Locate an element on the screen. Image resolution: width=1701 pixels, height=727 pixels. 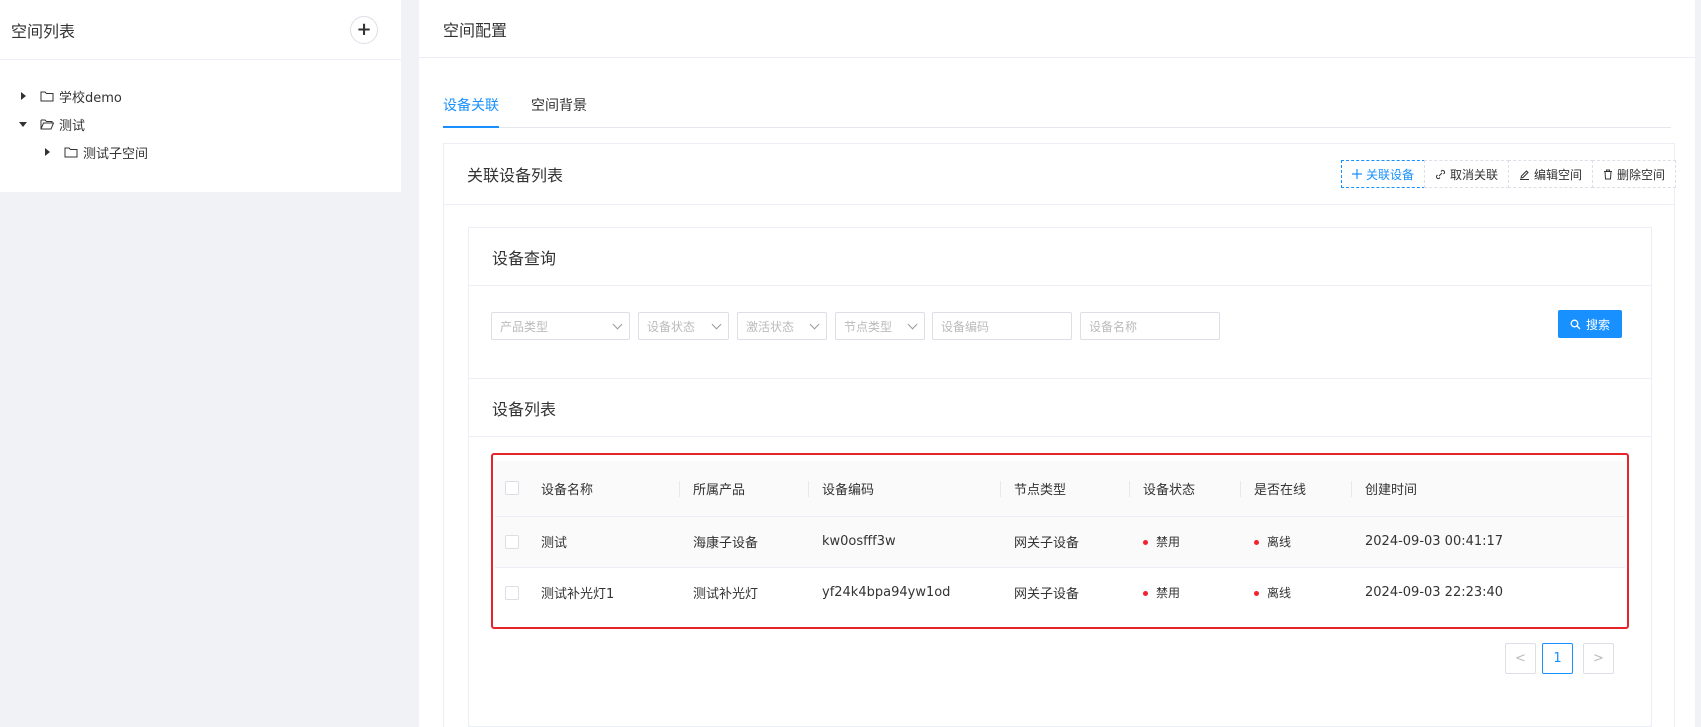
column-header: 创建时间 is located at coordinates (1488, 488).